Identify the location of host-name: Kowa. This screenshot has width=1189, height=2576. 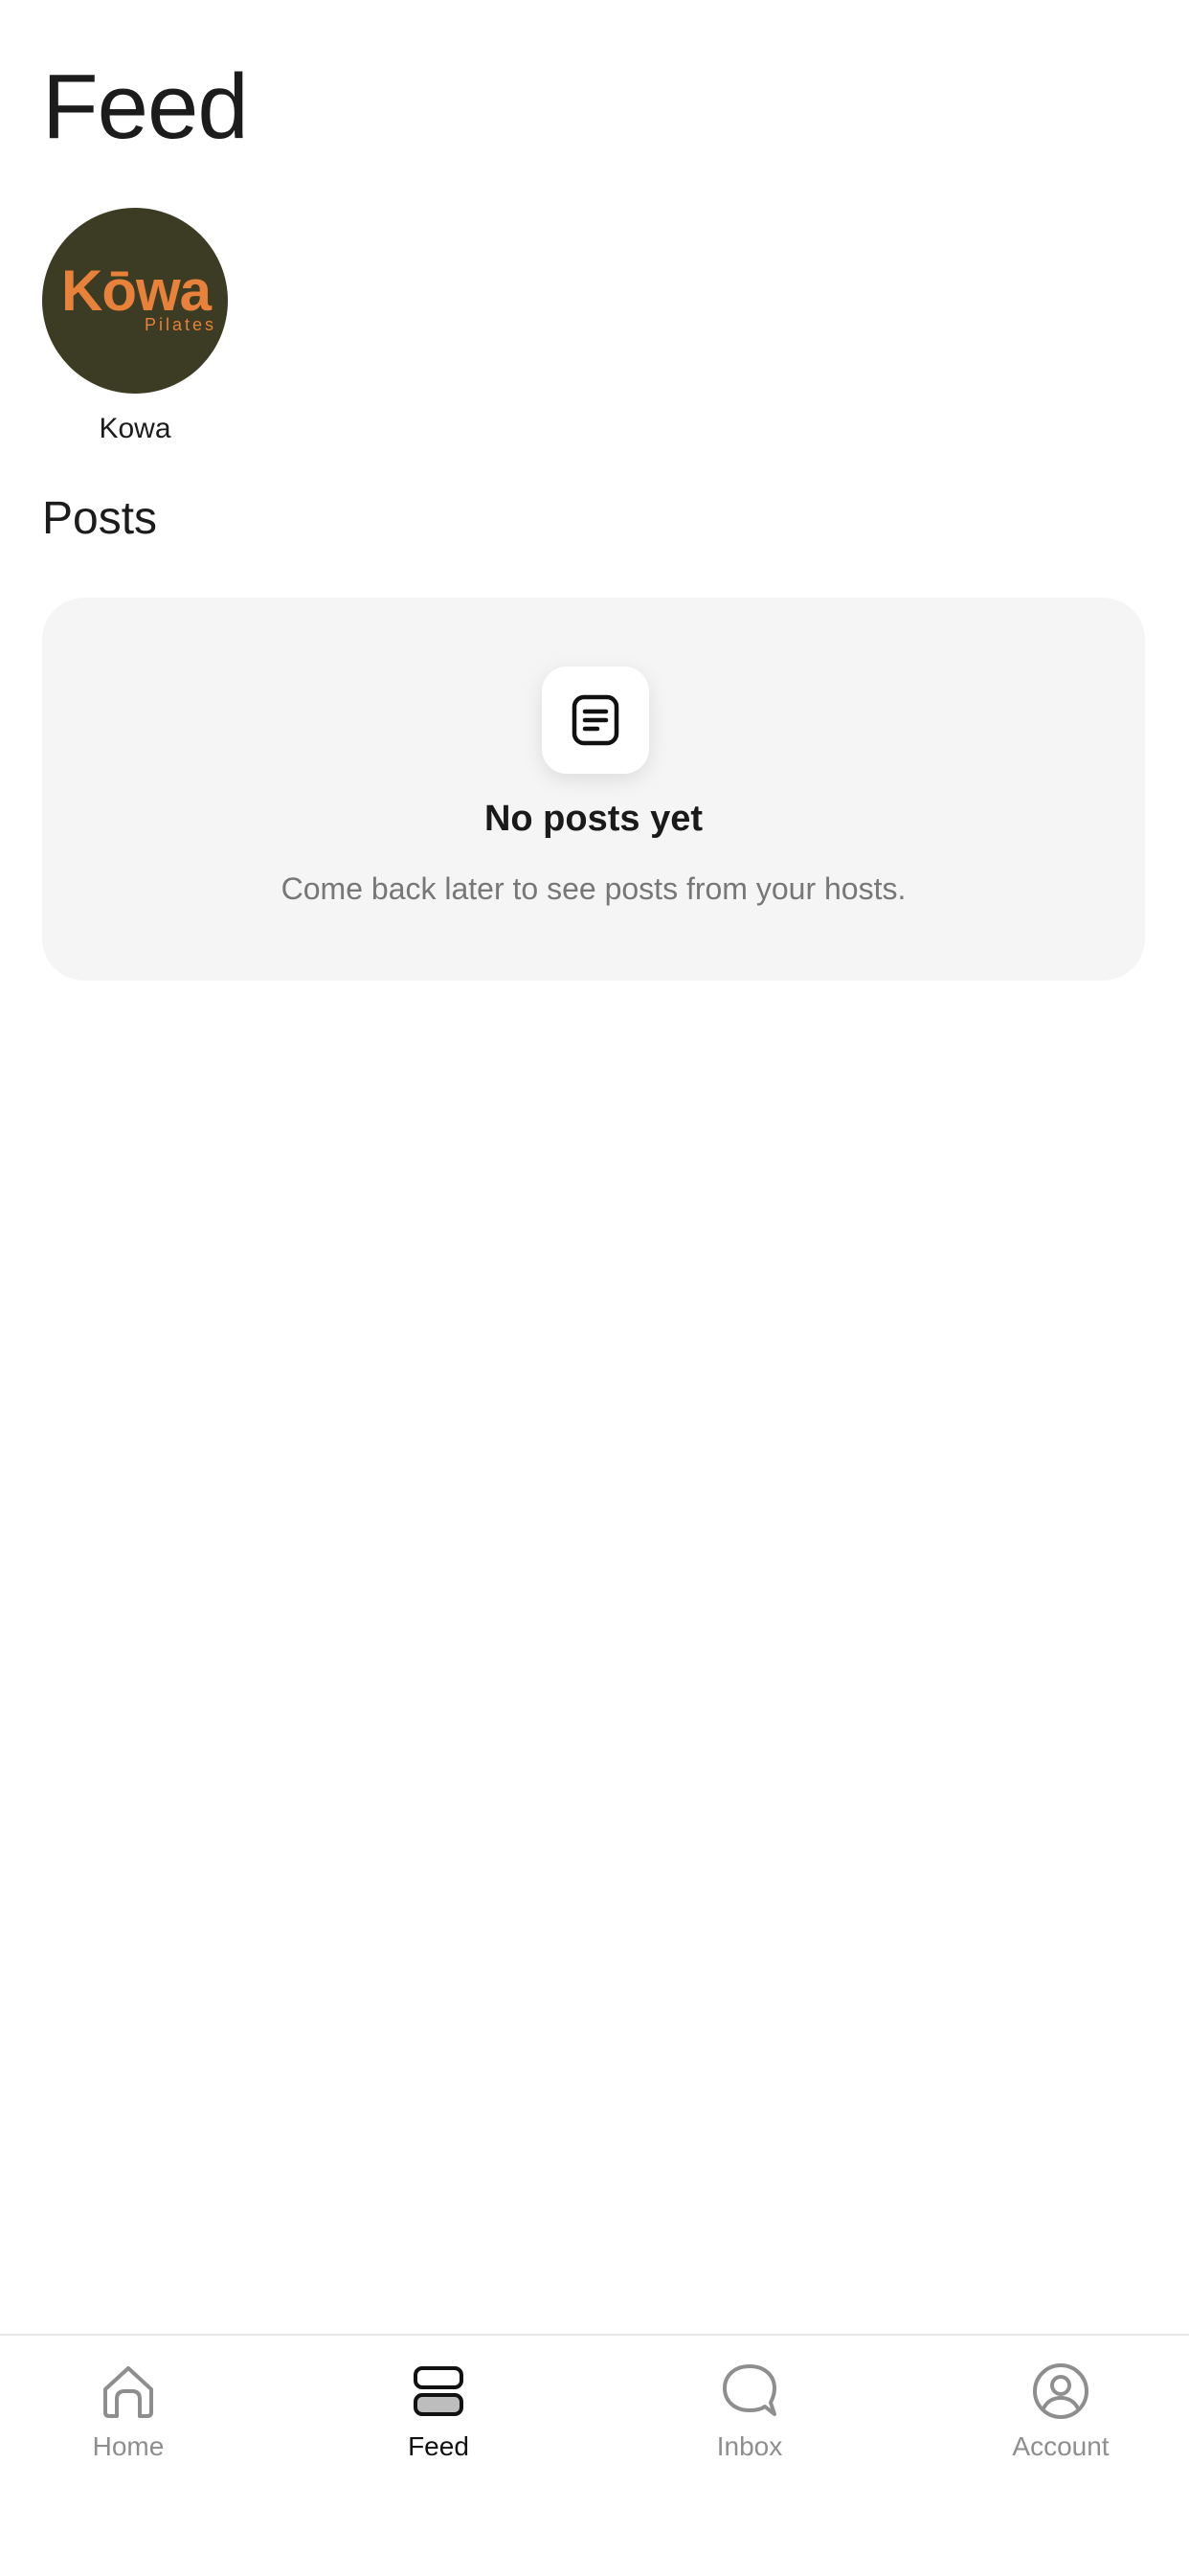
(135, 428).